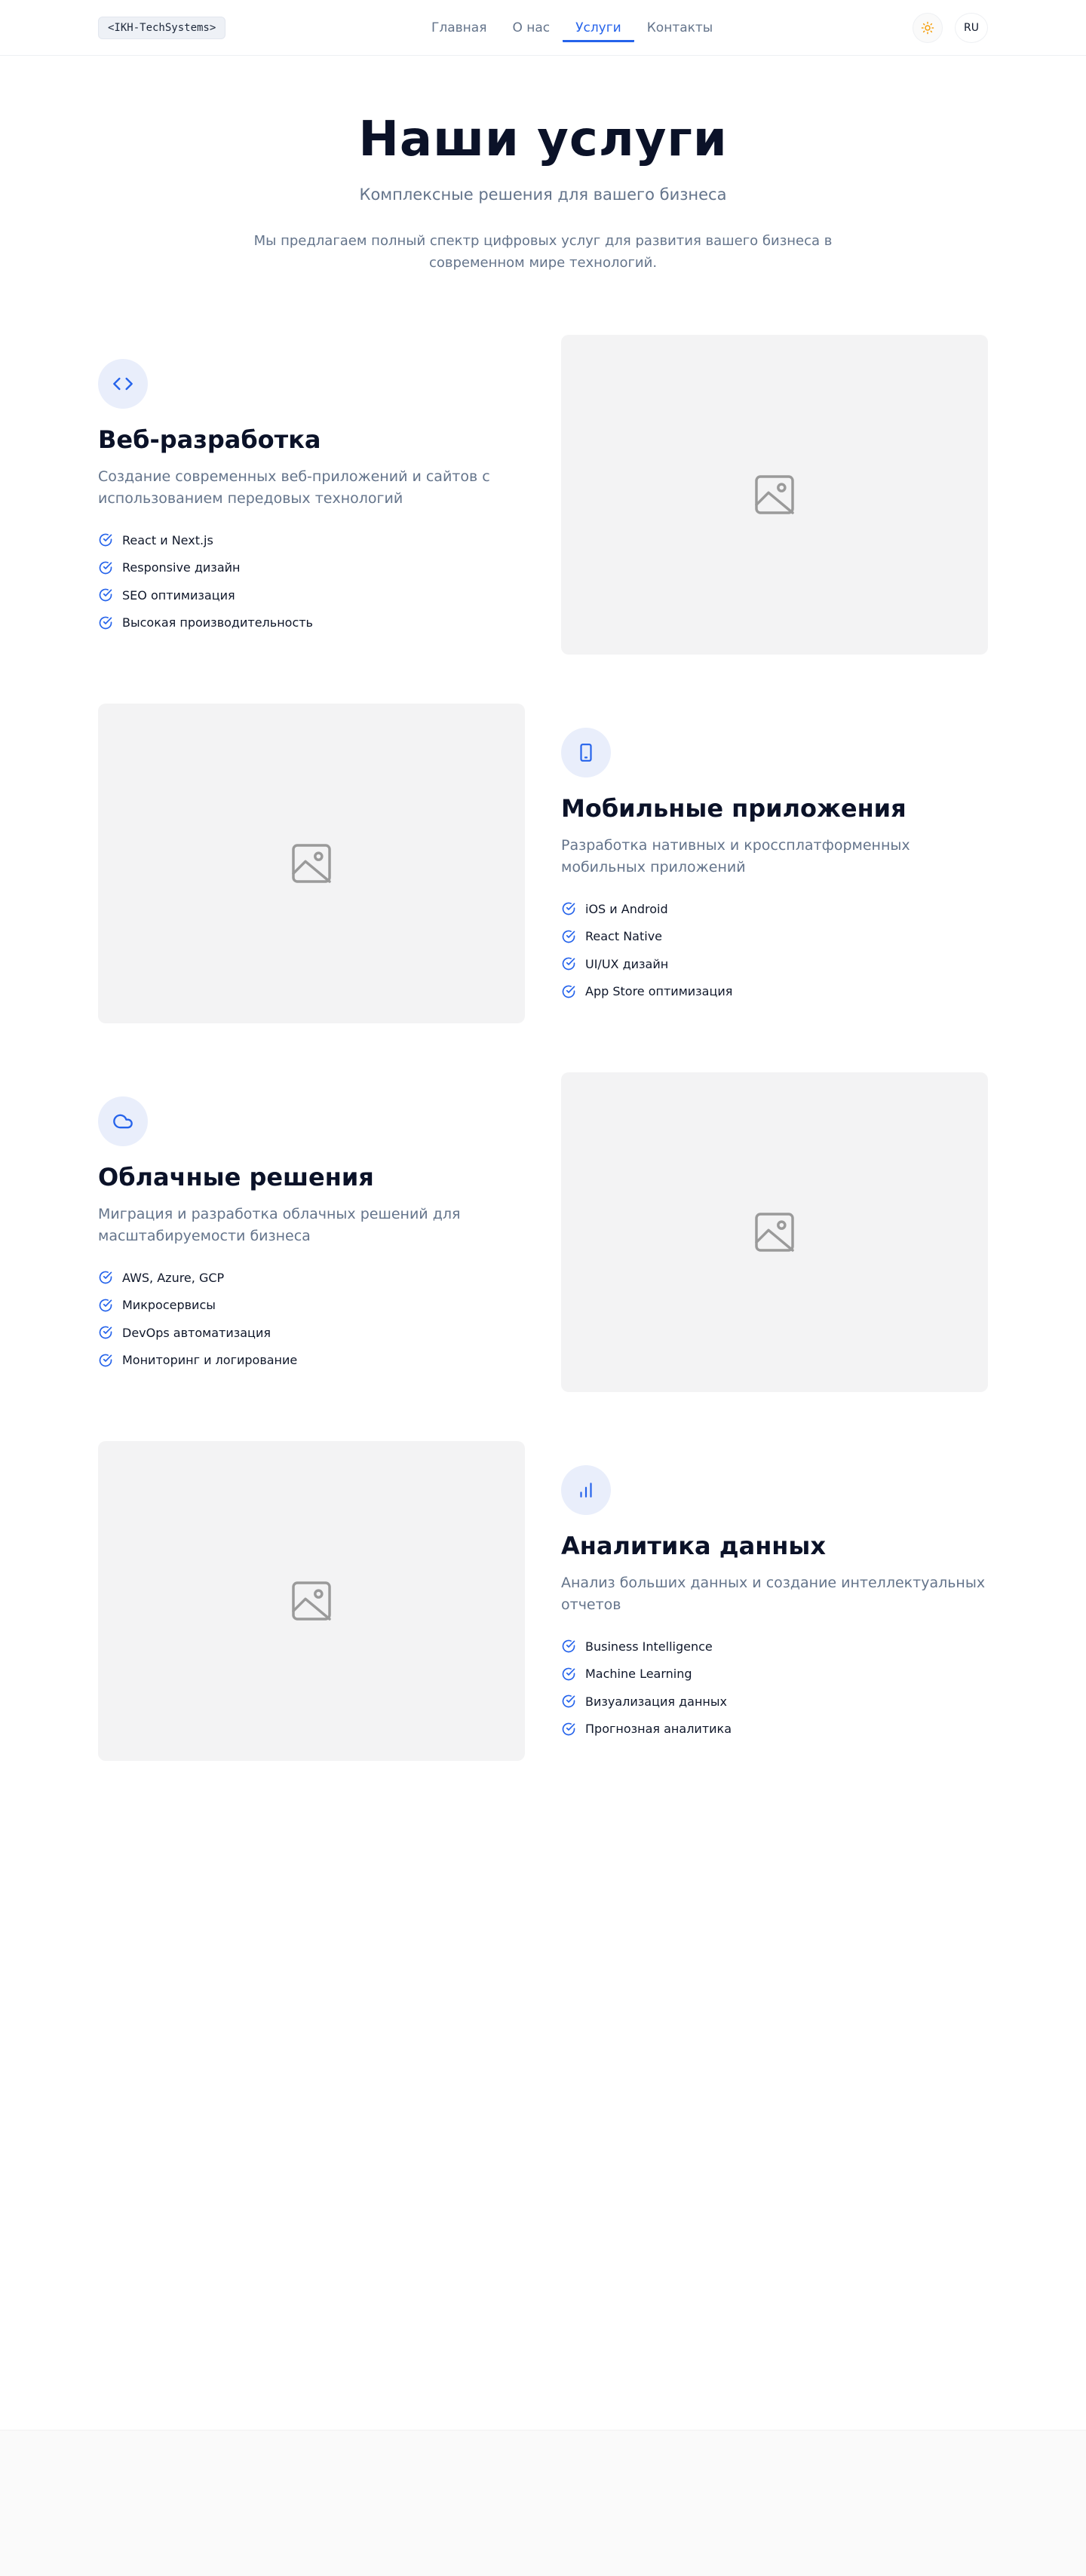 The width and height of the screenshot is (1086, 2576). I want to click on feature-label: React Native, so click(624, 936).